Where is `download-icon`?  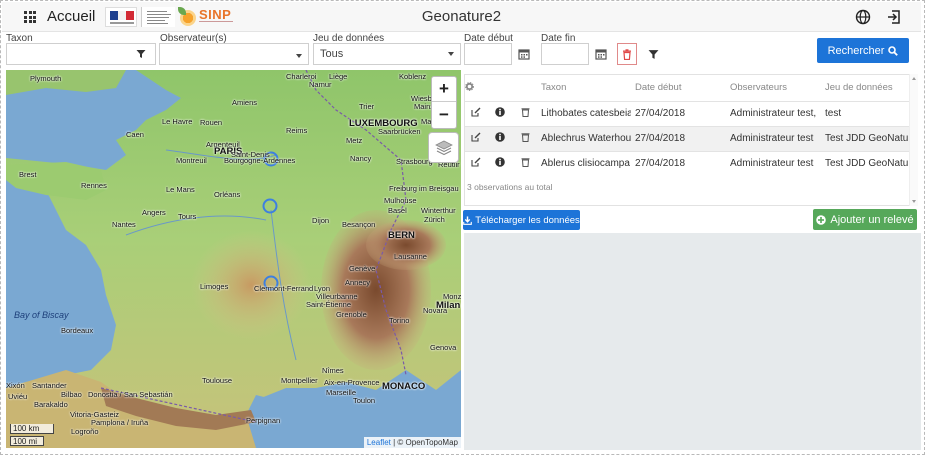
download-icon is located at coordinates (468, 220).